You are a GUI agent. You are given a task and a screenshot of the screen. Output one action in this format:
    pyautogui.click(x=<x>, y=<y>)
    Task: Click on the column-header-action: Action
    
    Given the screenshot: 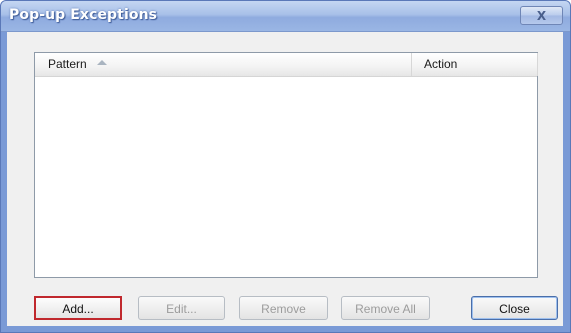 What is the action you would take?
    pyautogui.click(x=475, y=64)
    